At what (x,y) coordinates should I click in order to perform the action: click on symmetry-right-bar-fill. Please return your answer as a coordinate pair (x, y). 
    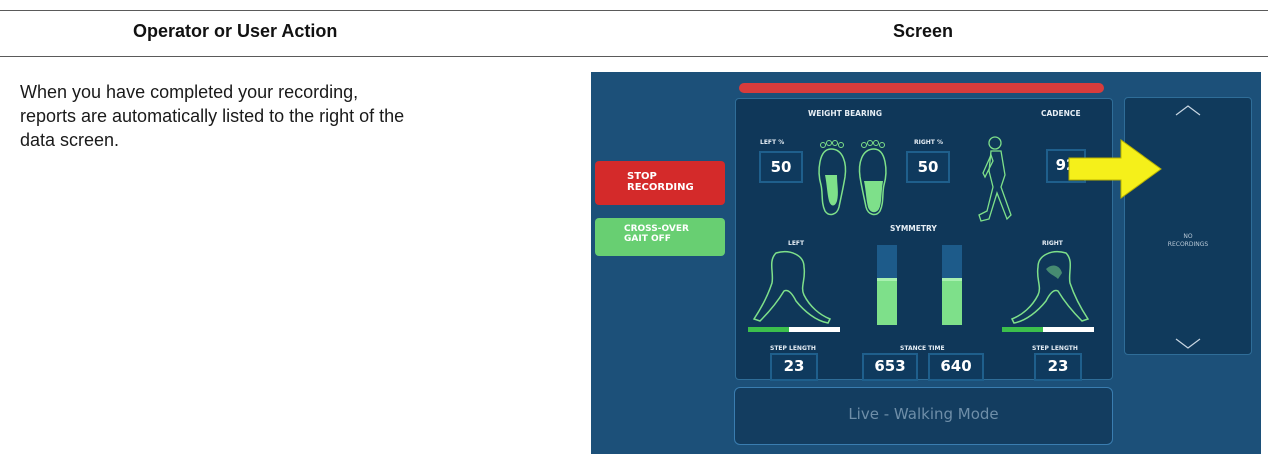
    Looking at the image, I should click on (952, 303).